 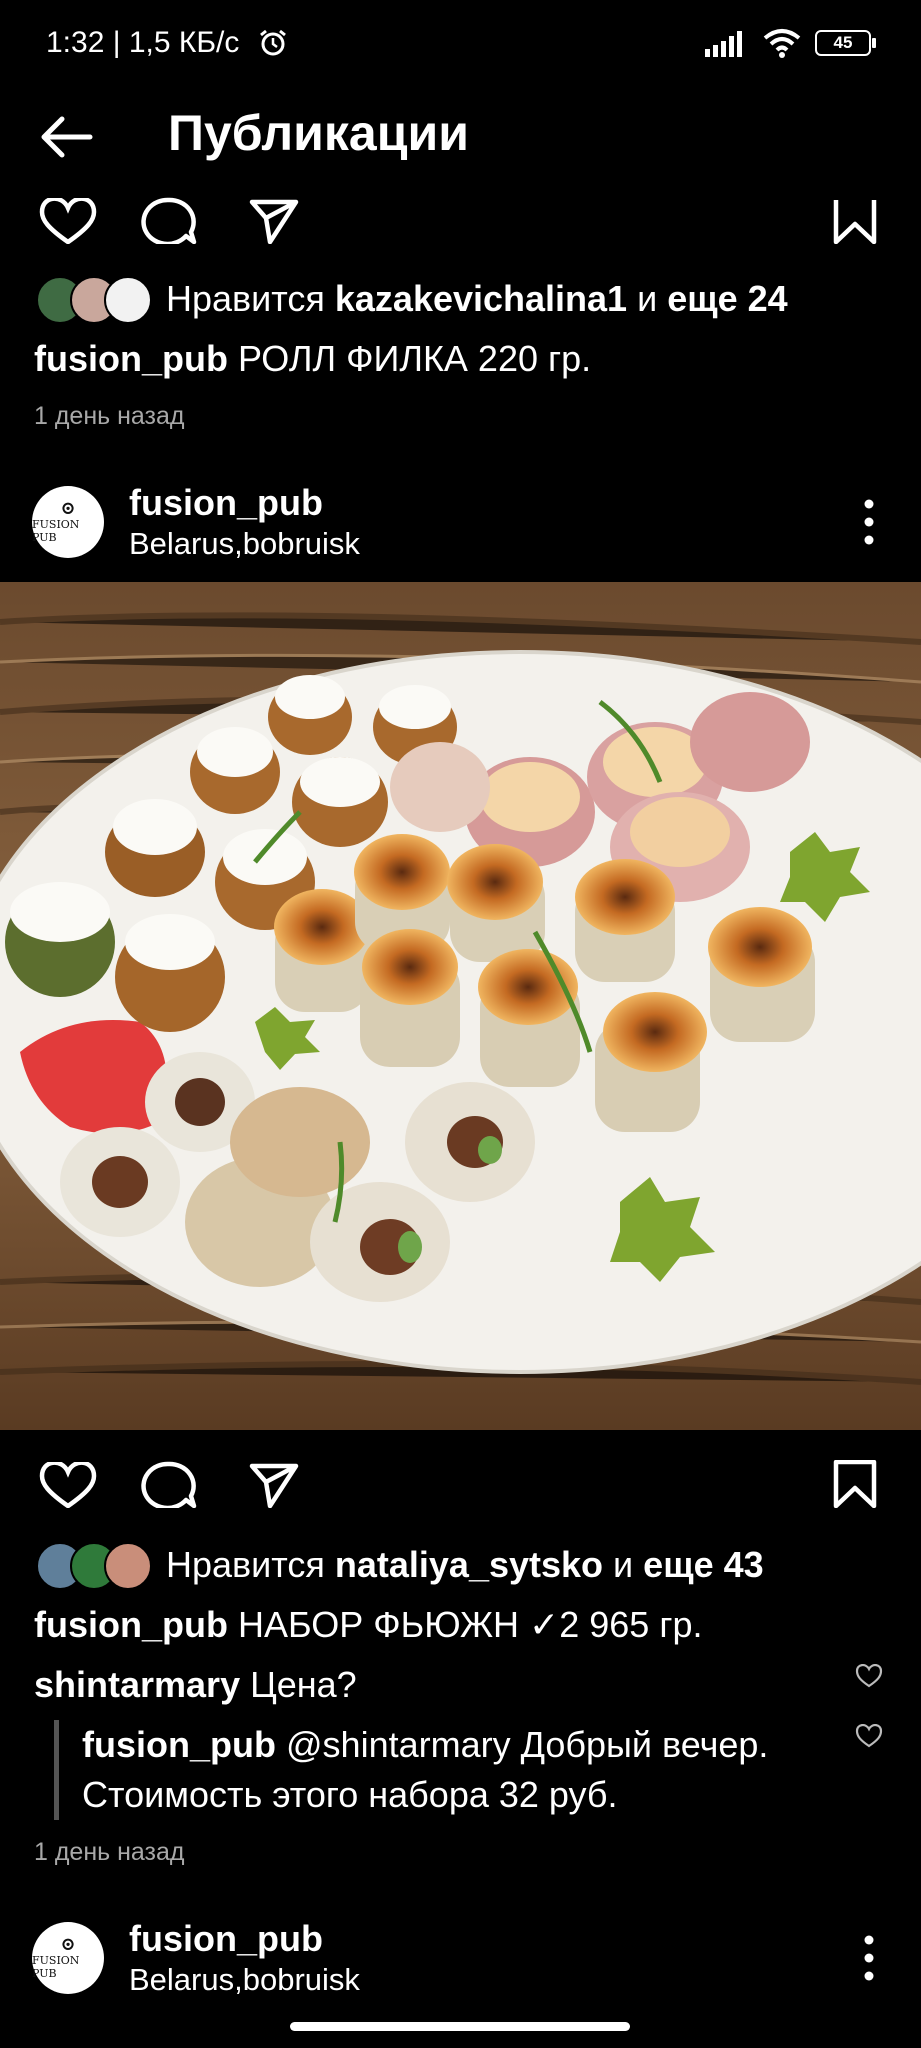 I want to click on reply-username: fusion_pub, so click(x=179, y=1744).